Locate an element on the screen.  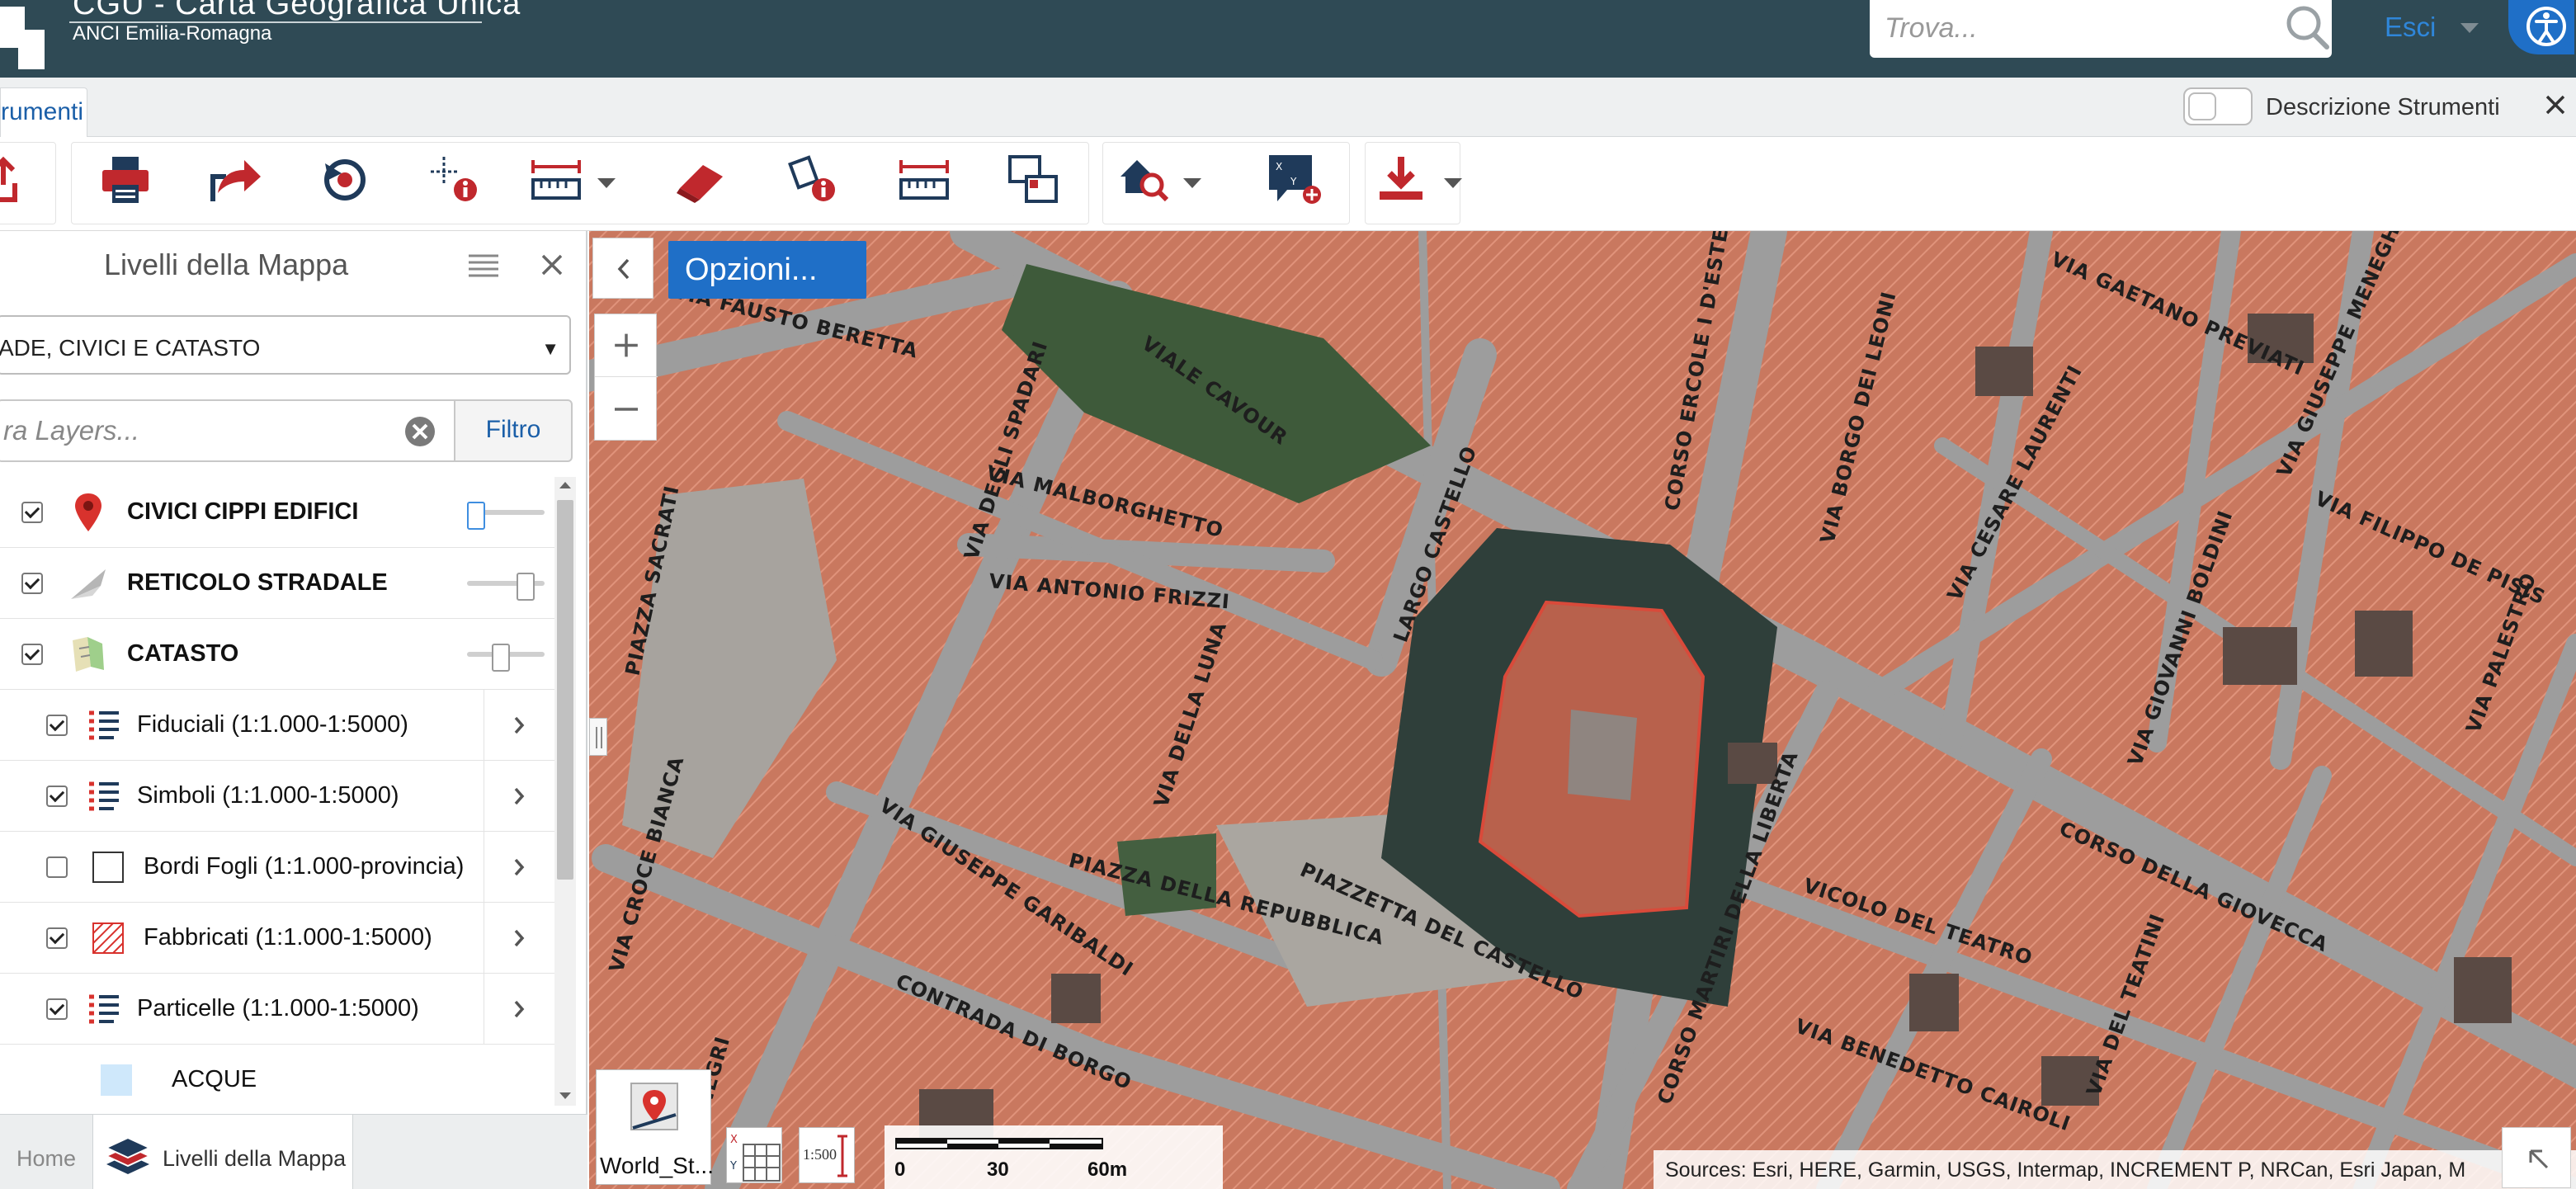
refresh-icon is located at coordinates (345, 179).